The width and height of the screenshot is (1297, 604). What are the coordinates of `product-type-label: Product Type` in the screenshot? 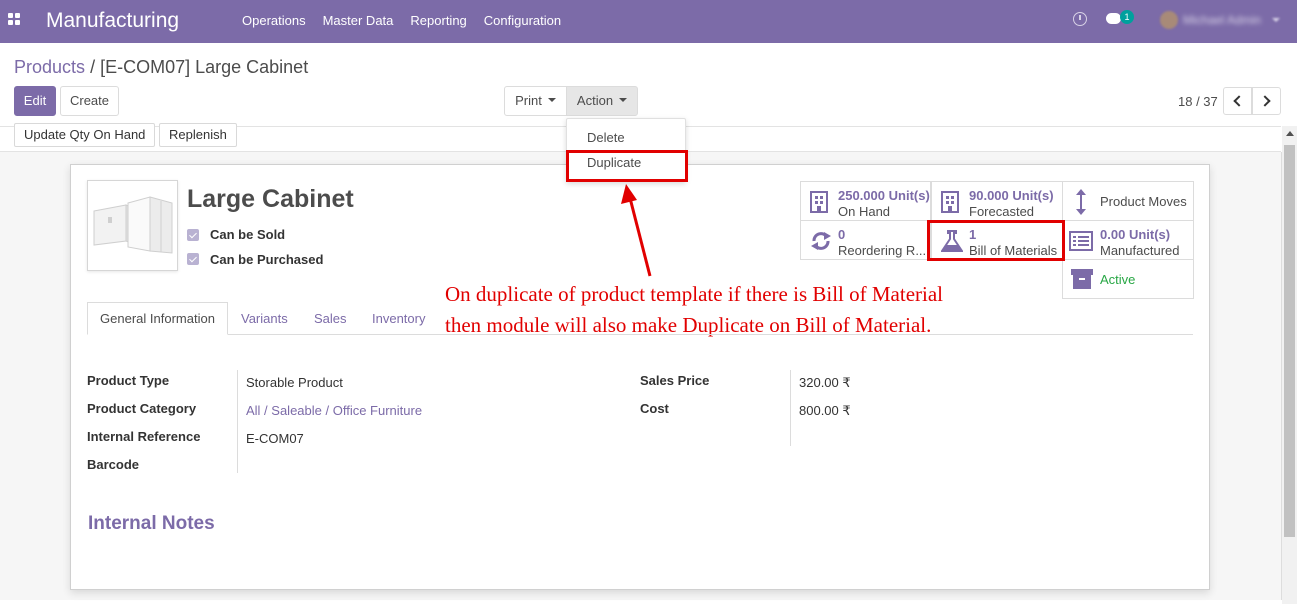 It's located at (128, 380).